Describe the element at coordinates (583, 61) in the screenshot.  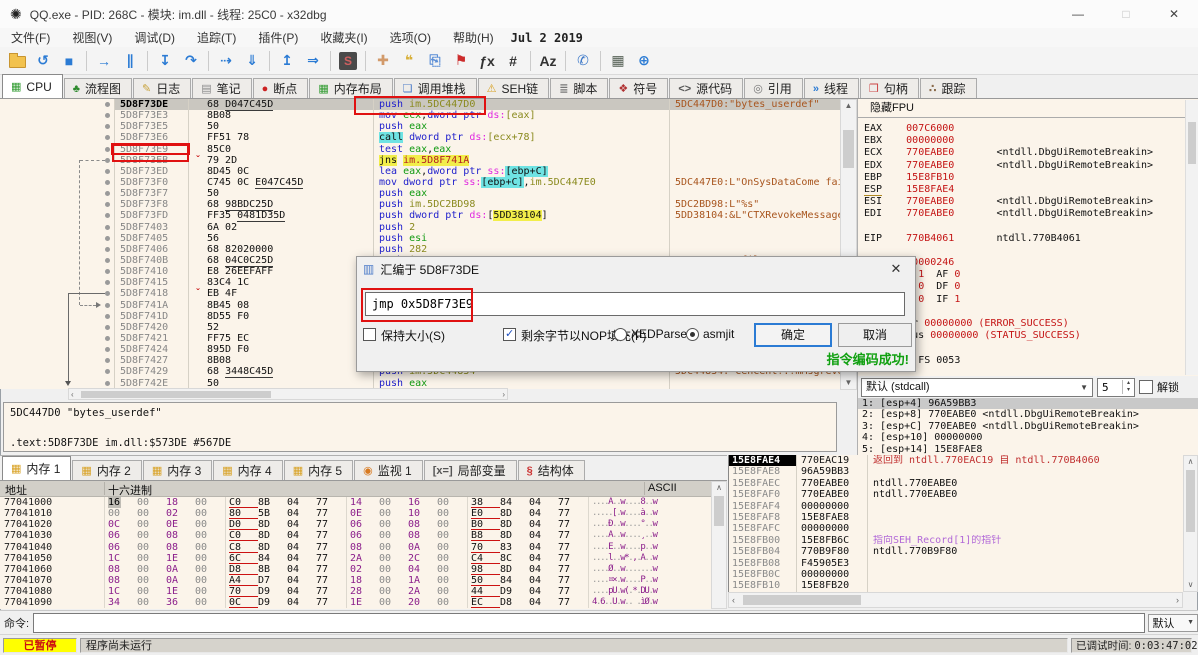
I see `remote-icon: ✆` at that location.